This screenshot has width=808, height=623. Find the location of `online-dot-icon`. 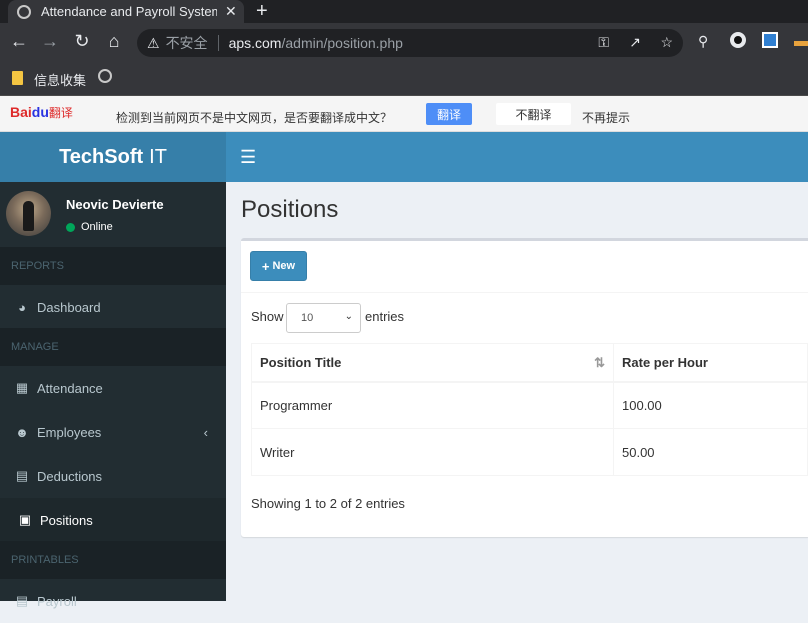

online-dot-icon is located at coordinates (70, 227).